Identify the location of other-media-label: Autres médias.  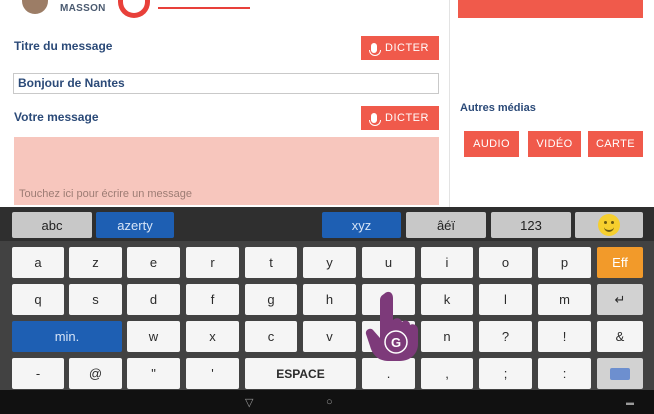
(498, 108).